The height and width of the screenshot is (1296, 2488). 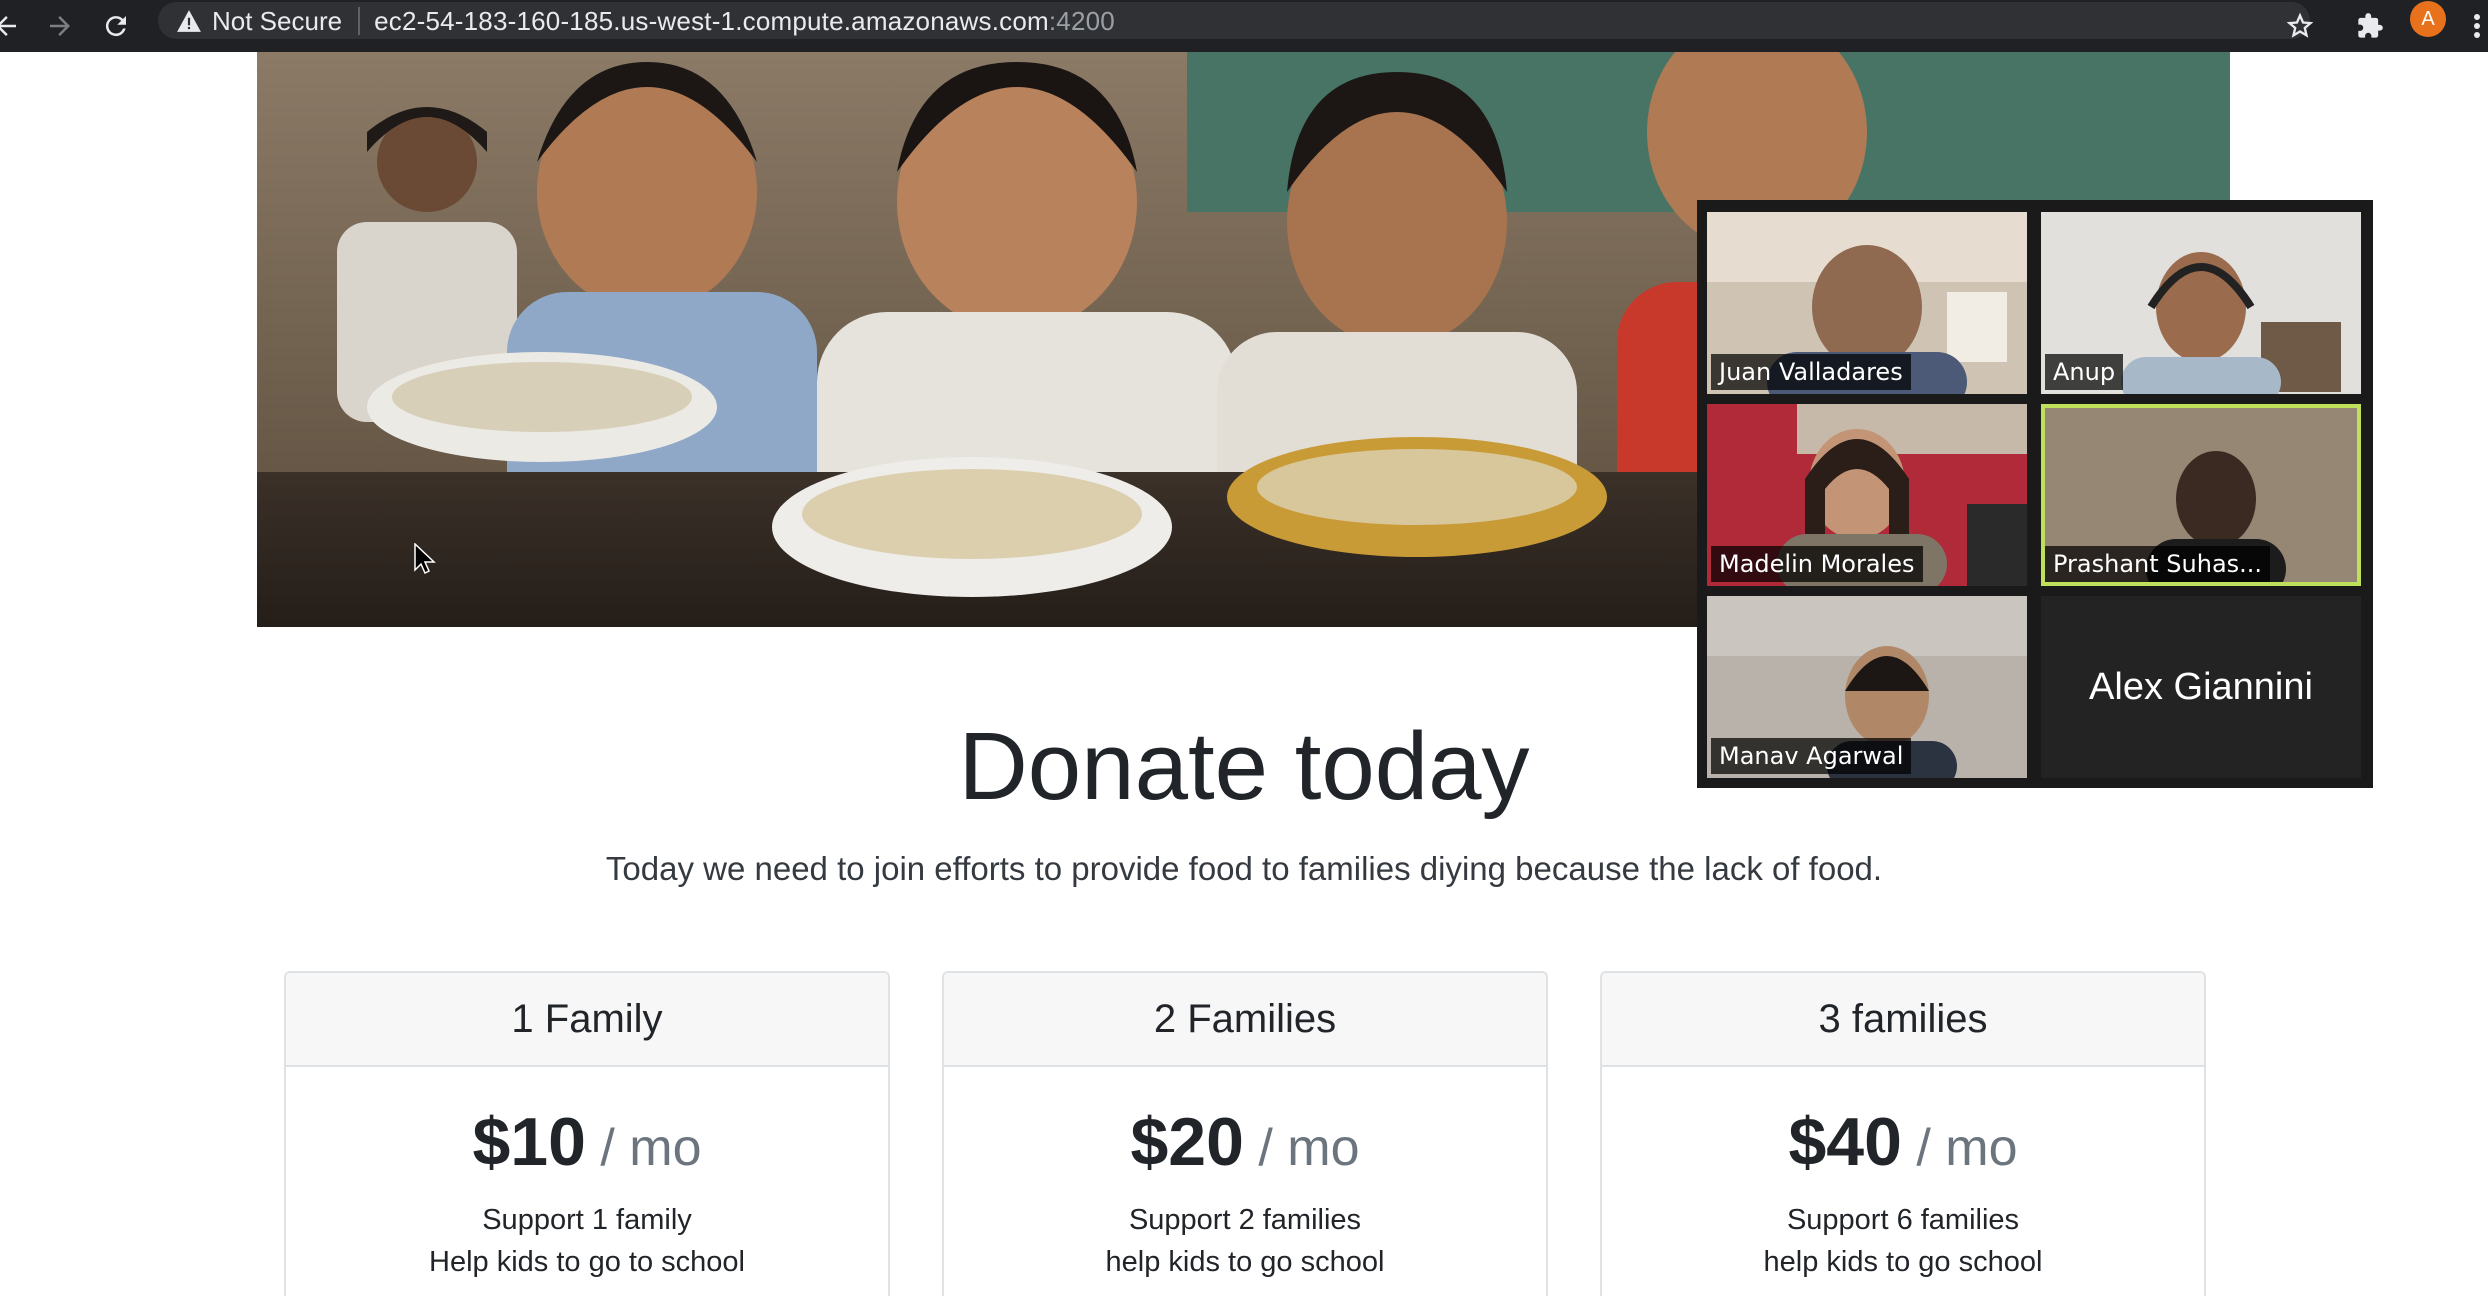 I want to click on card-header: 3 families, so click(x=1903, y=1020).